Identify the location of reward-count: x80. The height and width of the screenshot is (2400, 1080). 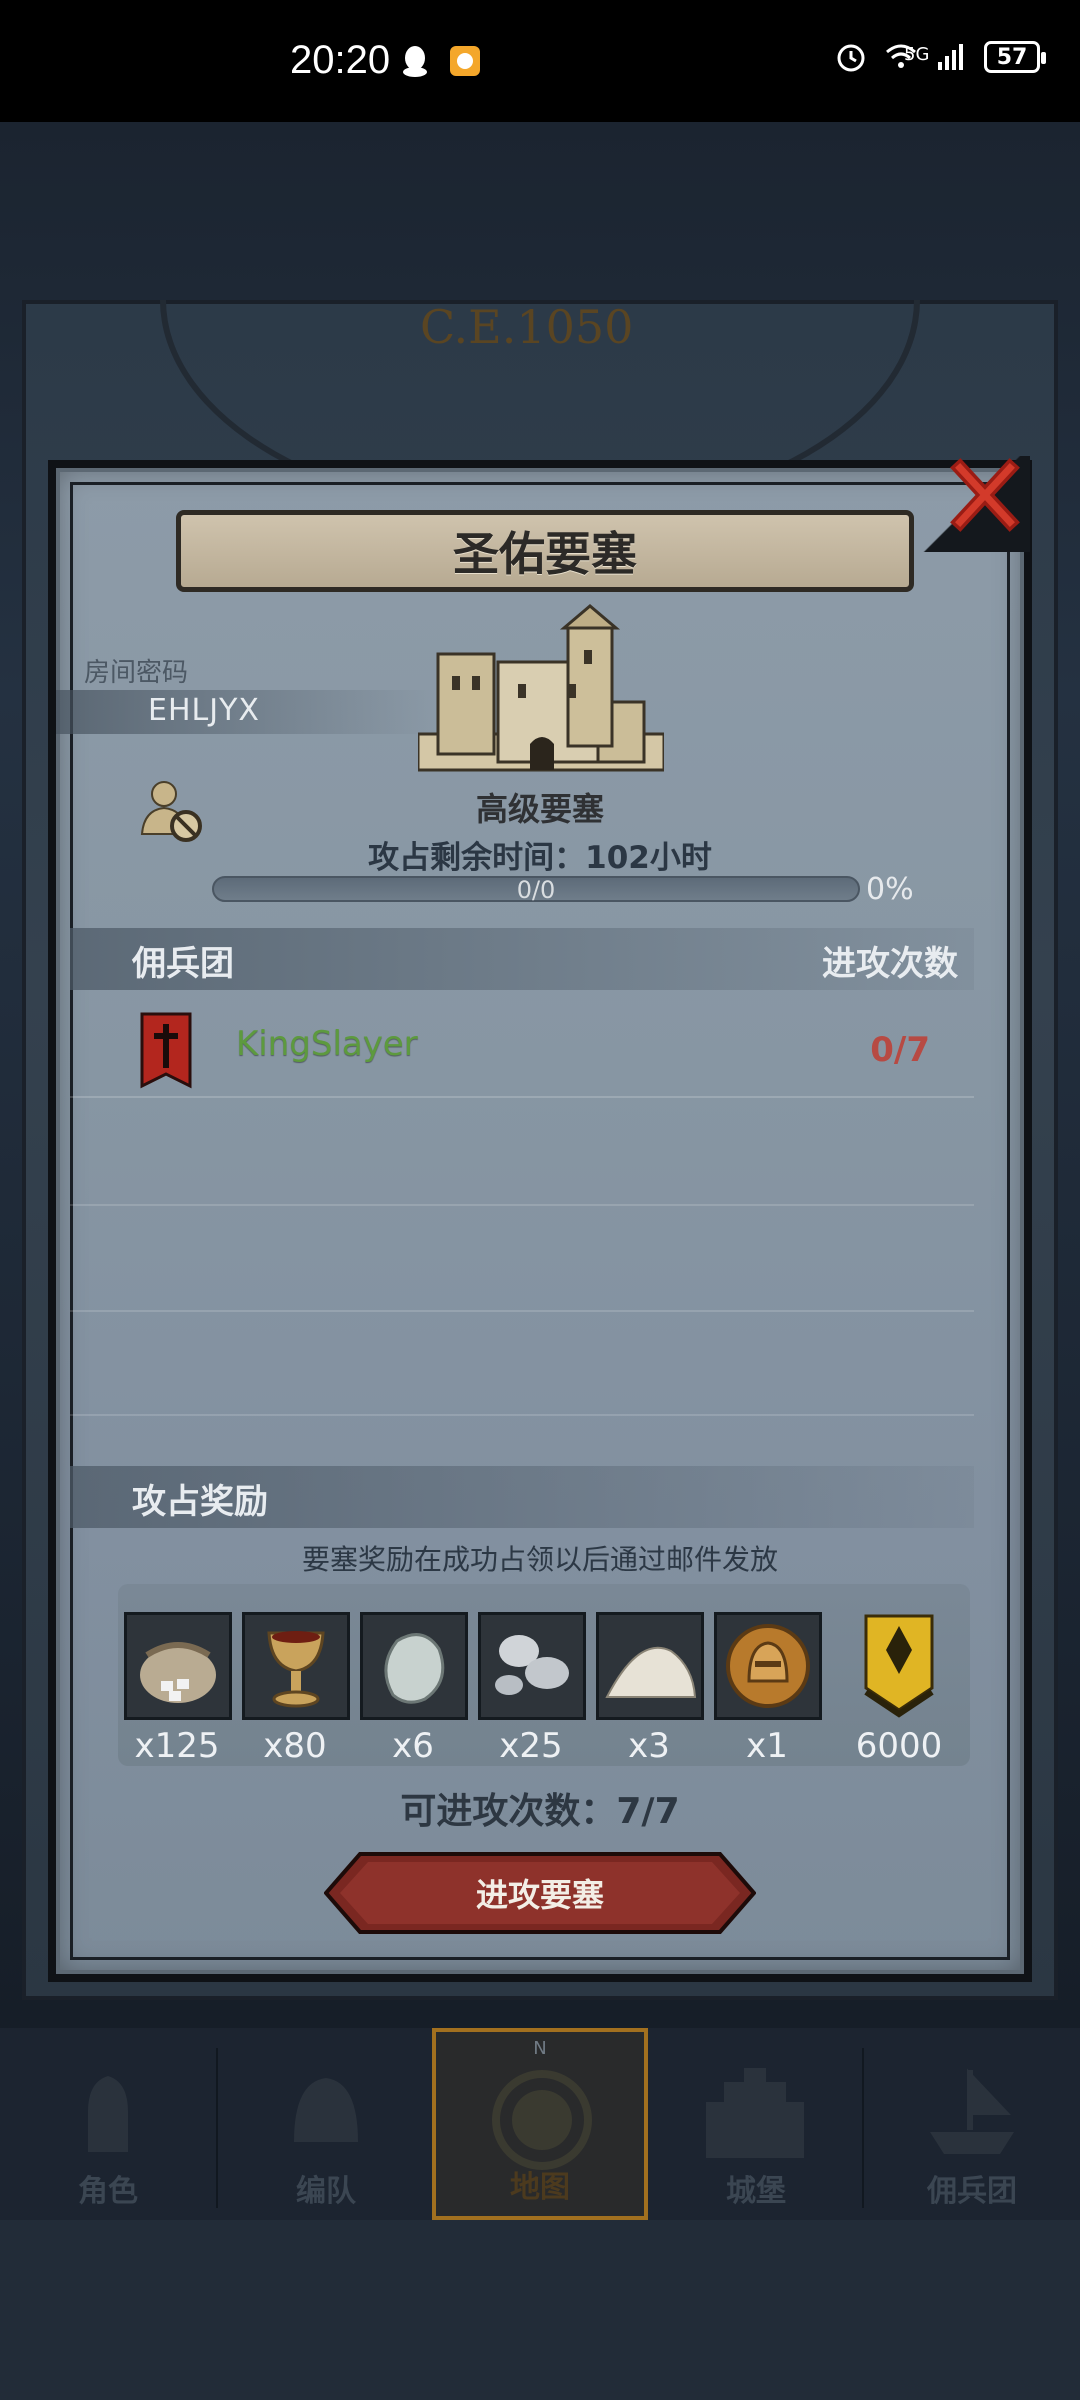
(295, 1746).